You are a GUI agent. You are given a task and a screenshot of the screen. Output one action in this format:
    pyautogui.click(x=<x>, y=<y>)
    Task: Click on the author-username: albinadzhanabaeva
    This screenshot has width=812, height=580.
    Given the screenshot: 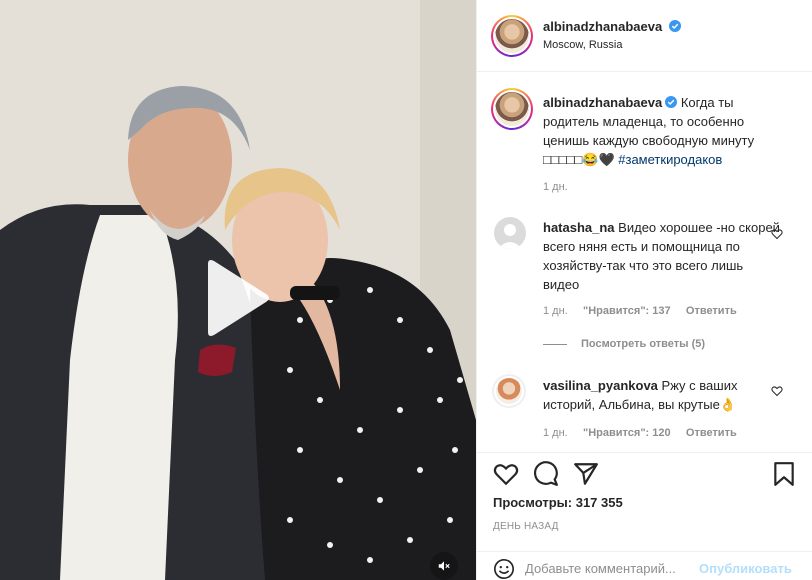 What is the action you would take?
    pyautogui.click(x=602, y=26)
    